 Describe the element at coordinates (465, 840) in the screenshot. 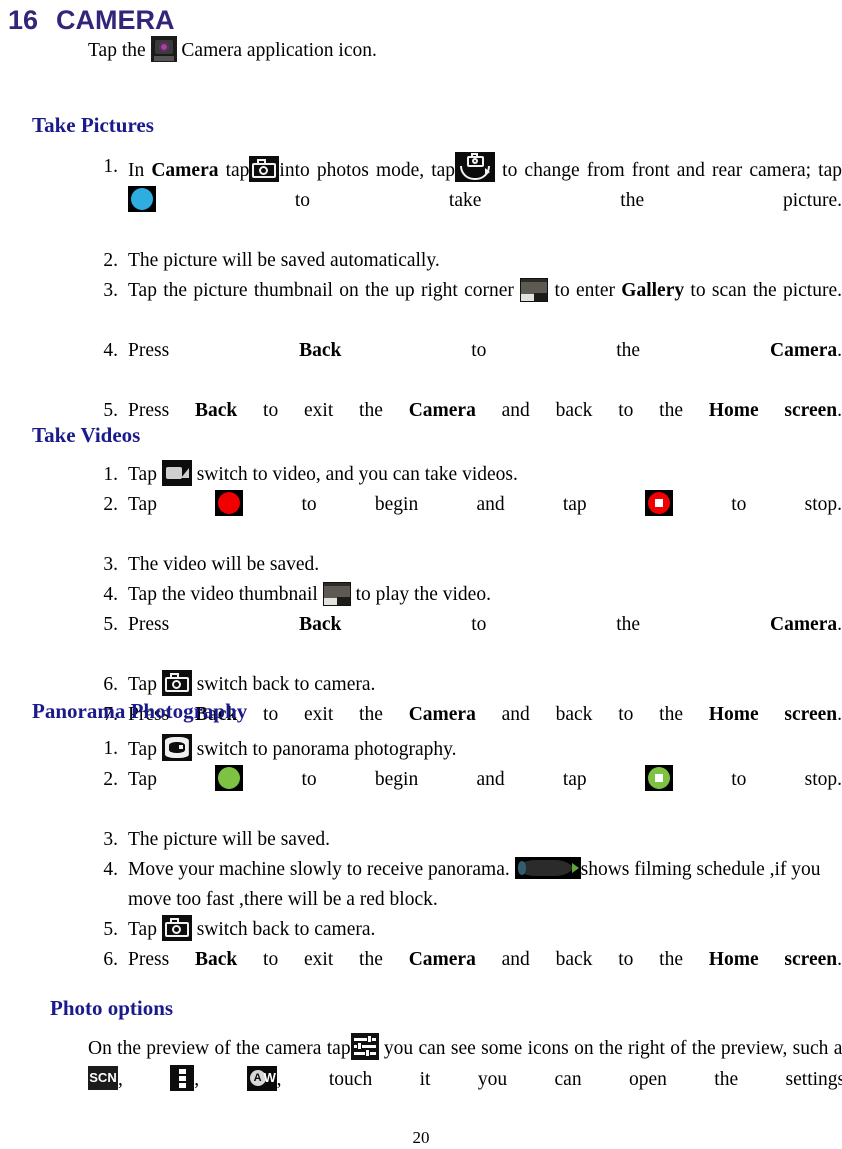

I see `list-item: 3. The picture will be saved.` at that location.